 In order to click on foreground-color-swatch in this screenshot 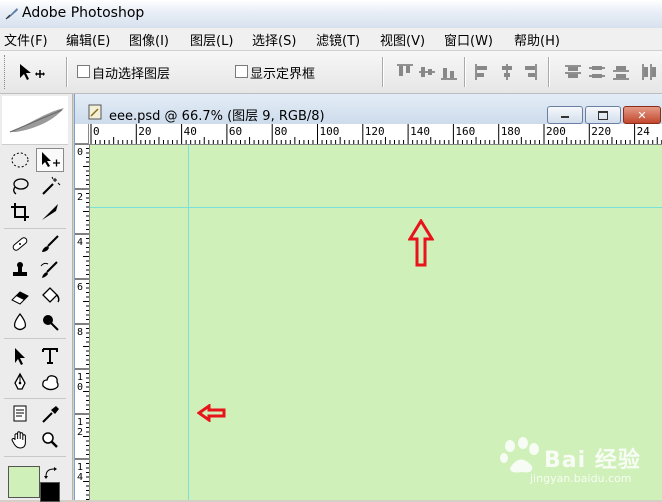, I will do `click(24, 482)`.